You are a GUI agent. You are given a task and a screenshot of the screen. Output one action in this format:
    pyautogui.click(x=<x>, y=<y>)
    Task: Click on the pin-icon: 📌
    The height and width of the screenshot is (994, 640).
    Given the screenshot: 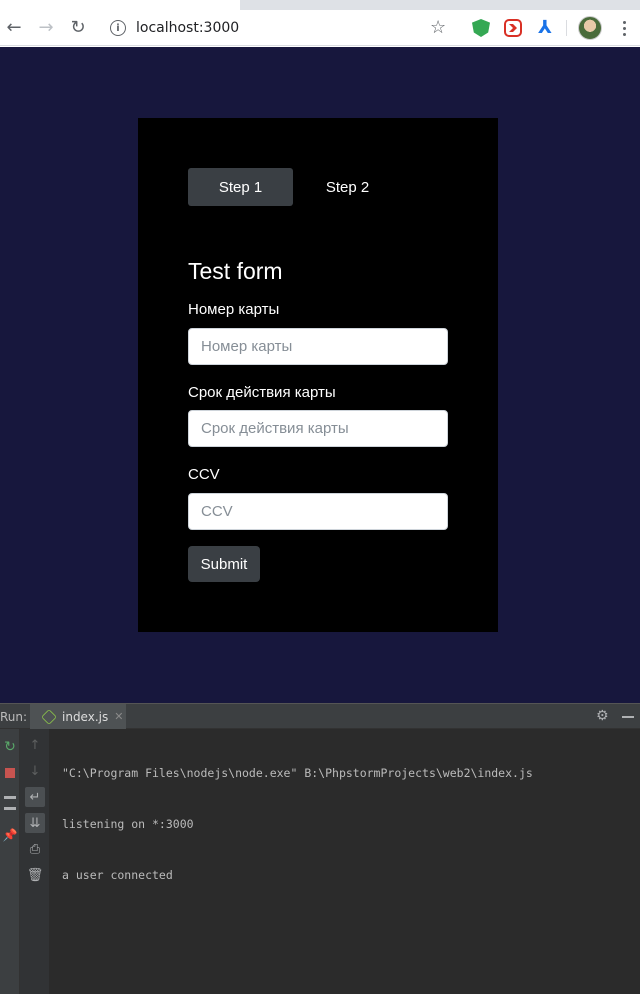 What is the action you would take?
    pyautogui.click(x=10, y=835)
    